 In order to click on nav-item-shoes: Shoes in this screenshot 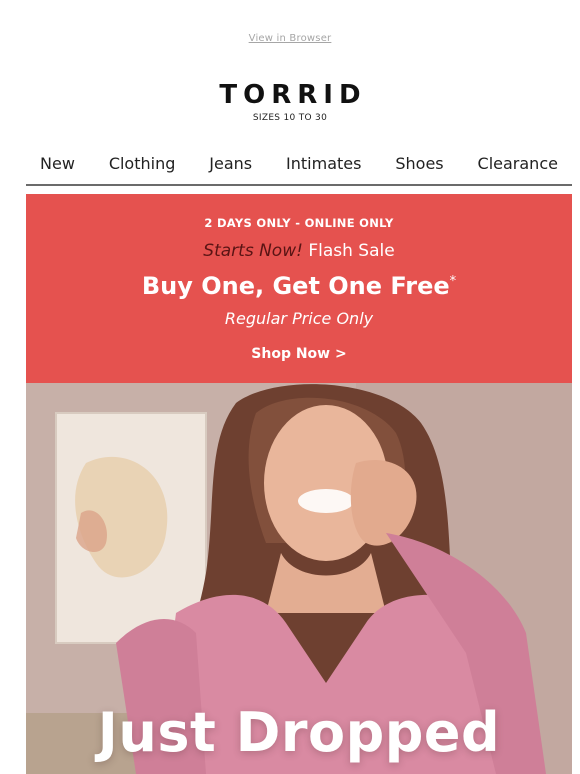, I will do `click(419, 164)`.